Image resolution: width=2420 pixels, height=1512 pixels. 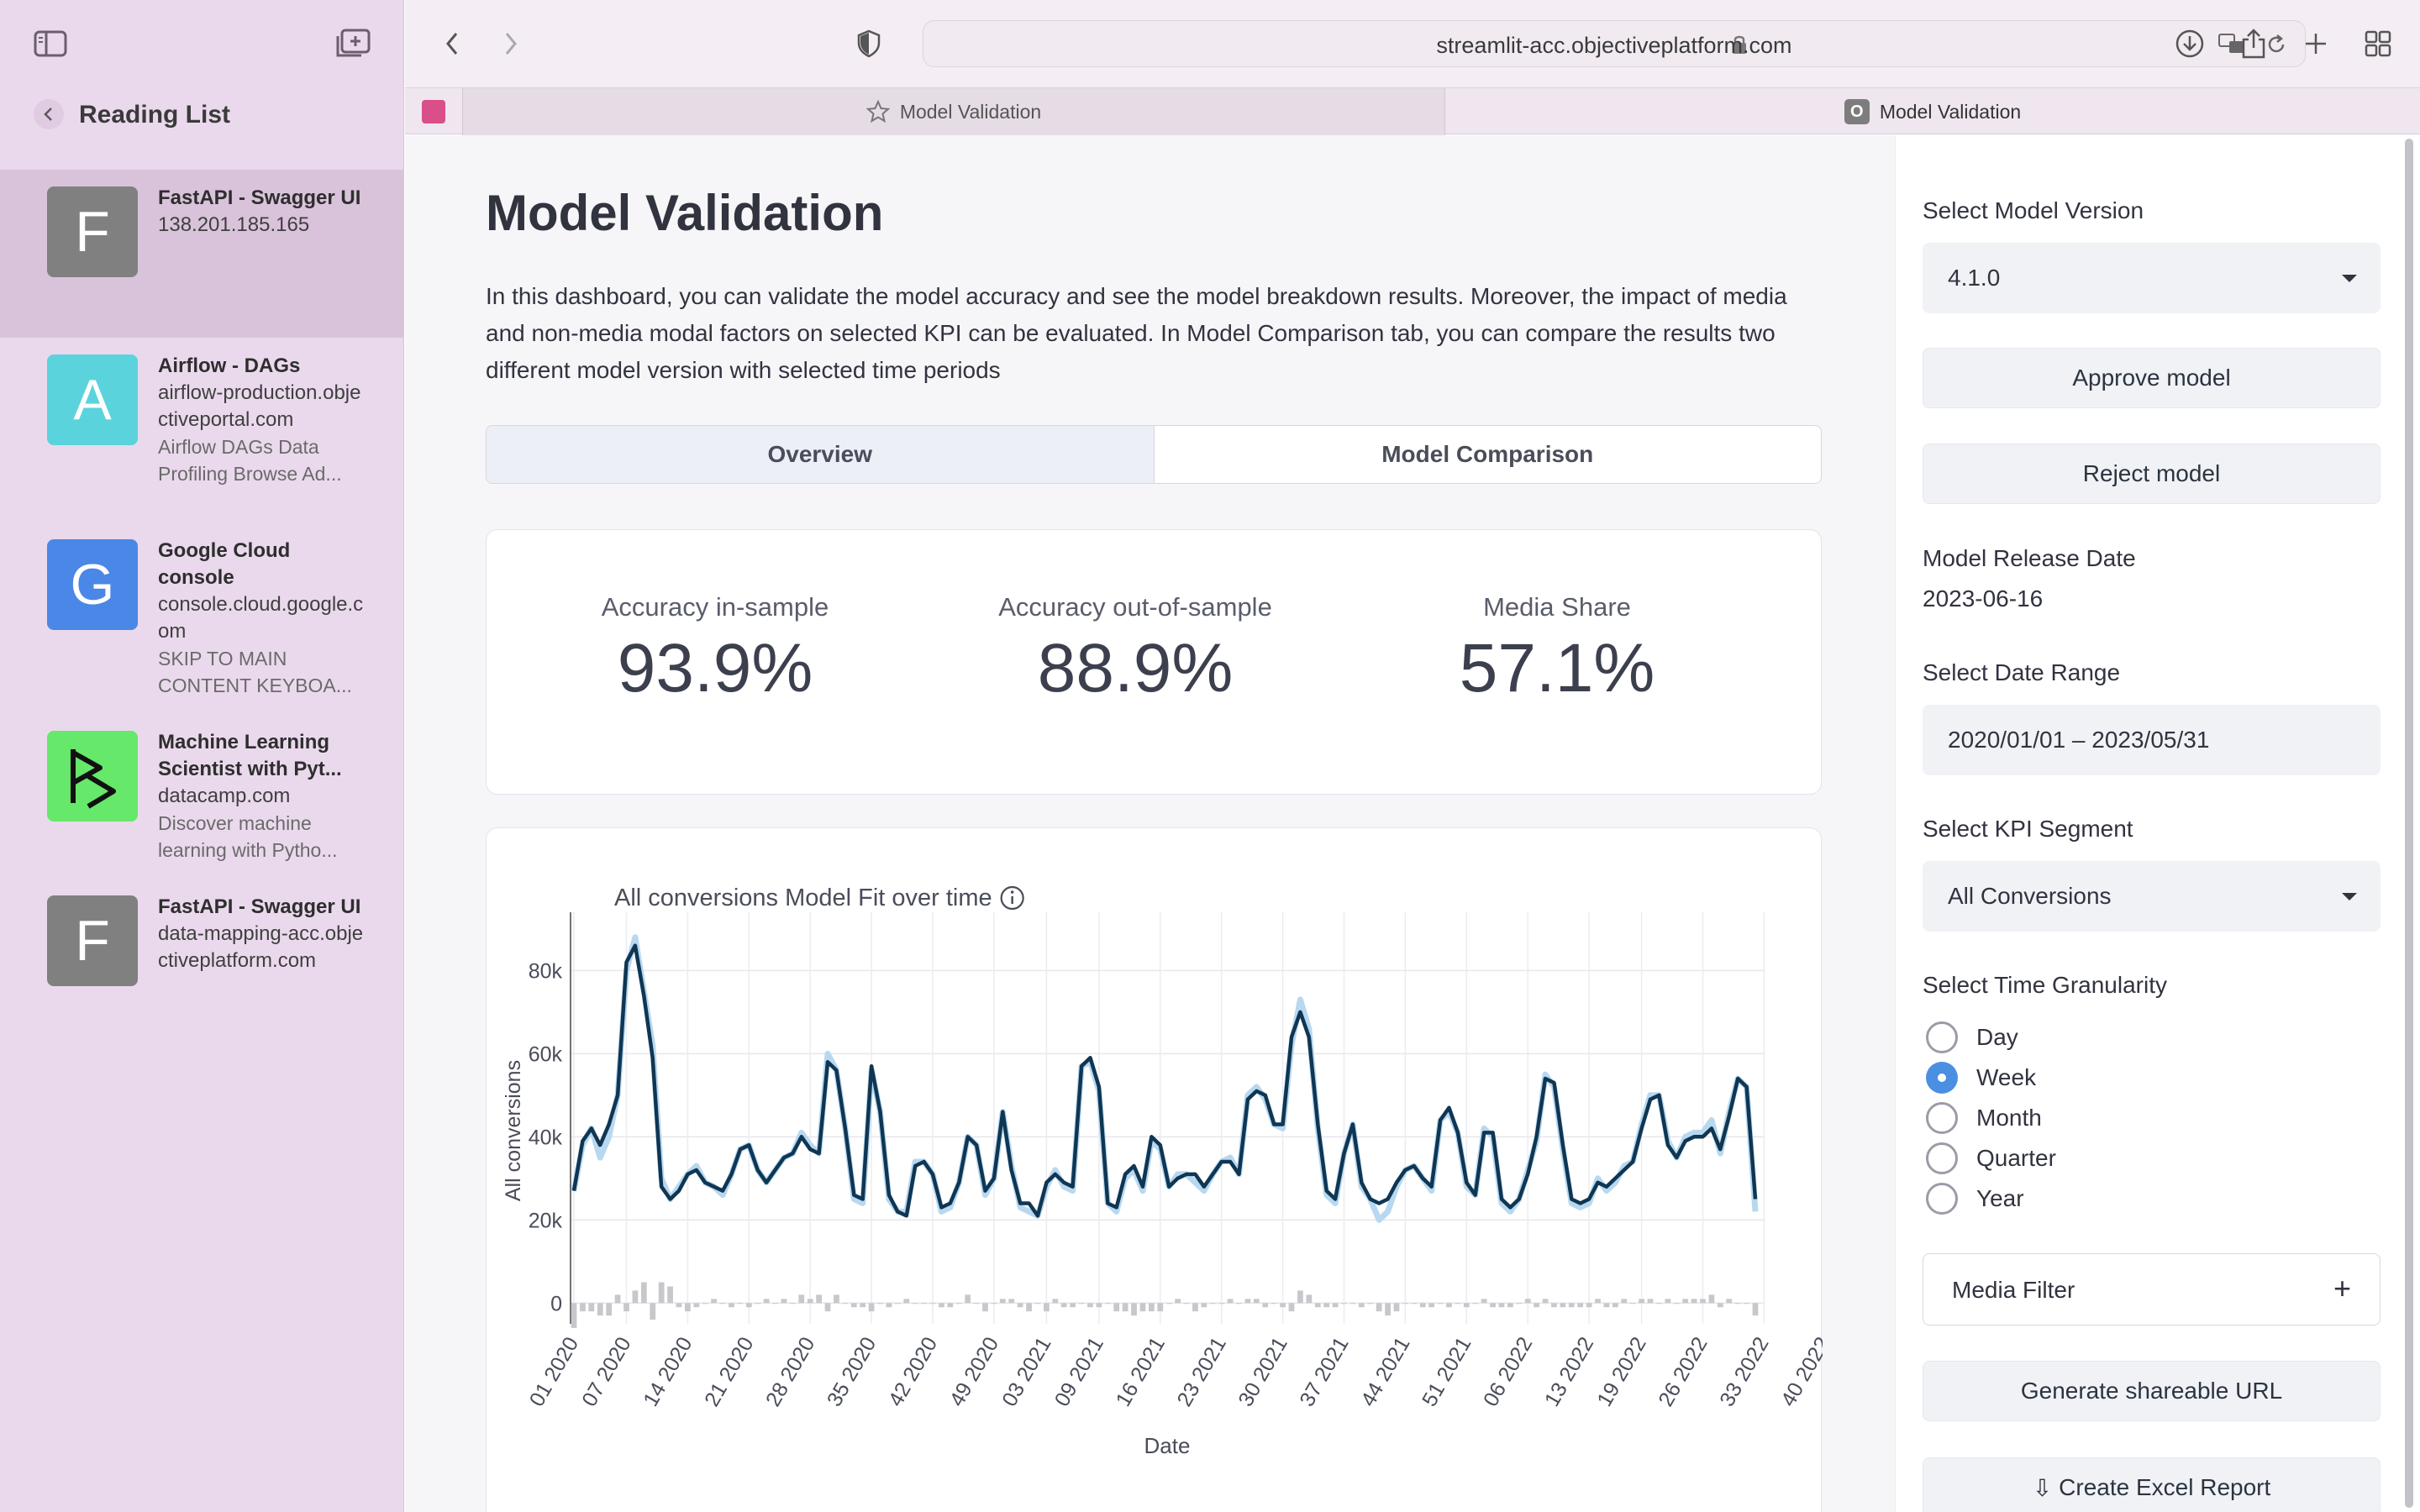 What do you see at coordinates (2152, 474) in the screenshot?
I see `reject-model-button: Reject model` at bounding box center [2152, 474].